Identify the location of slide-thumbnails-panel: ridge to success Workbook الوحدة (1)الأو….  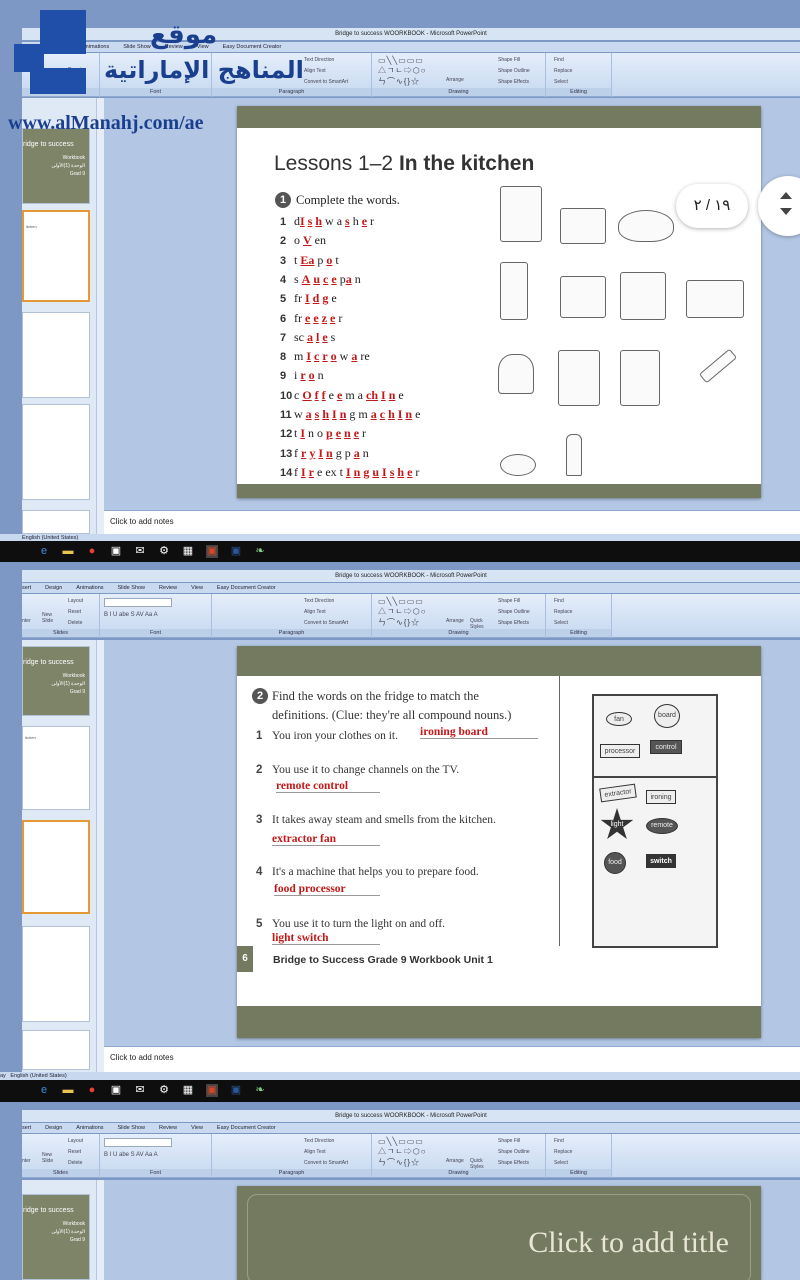
(59, 316).